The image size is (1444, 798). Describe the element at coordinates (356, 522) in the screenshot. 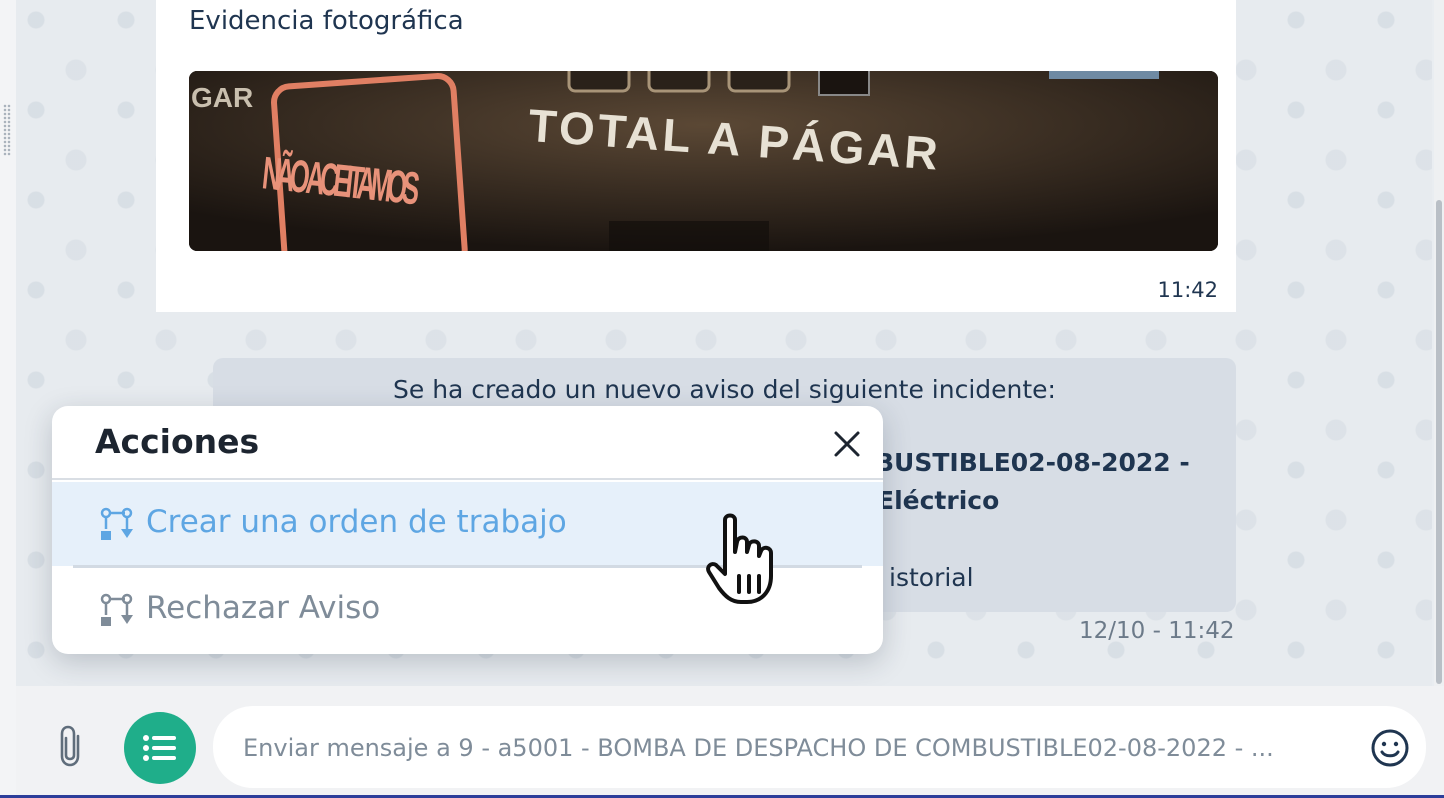

I see `create-work-order-label: Crear una orden de trabajo` at that location.